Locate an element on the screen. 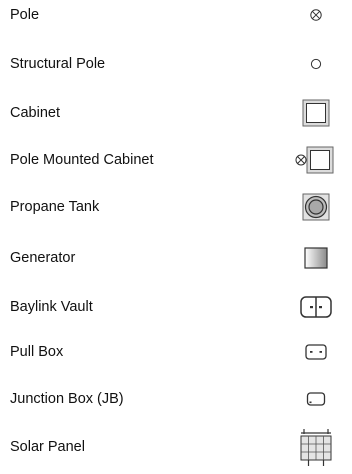 This screenshot has width=352, height=474. legend-item-cabinet: Cabinet is located at coordinates (176, 113).